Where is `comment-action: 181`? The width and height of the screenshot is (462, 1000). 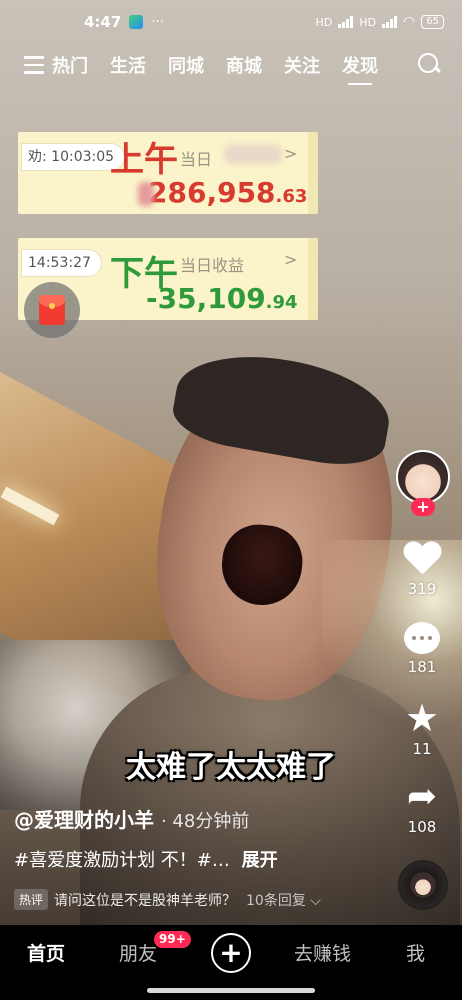 comment-action: 181 is located at coordinates (422, 649).